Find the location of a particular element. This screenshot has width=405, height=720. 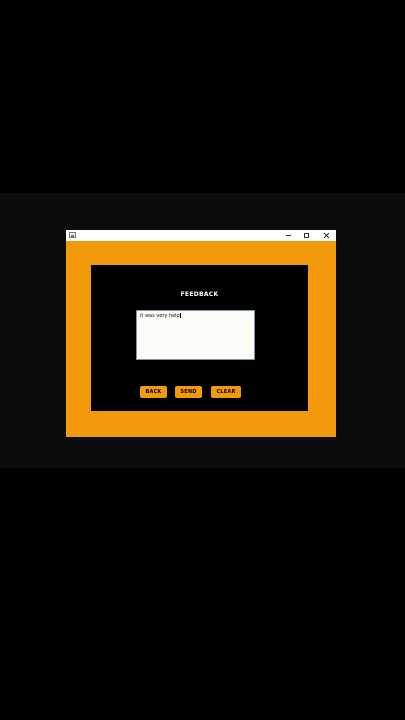

feedback-text: it was very help is located at coordinates (160, 316).